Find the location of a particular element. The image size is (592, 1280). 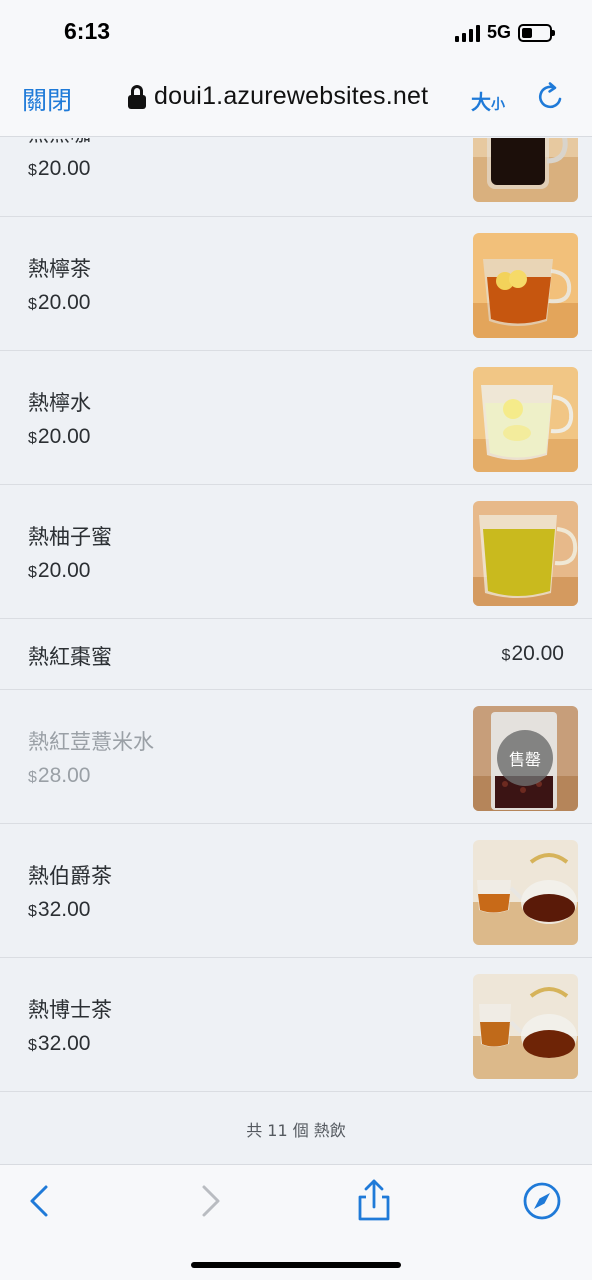

browser-nav-bar: 關閉 doui1.azurewebsites.net 大小 is located at coordinates (296, 100).